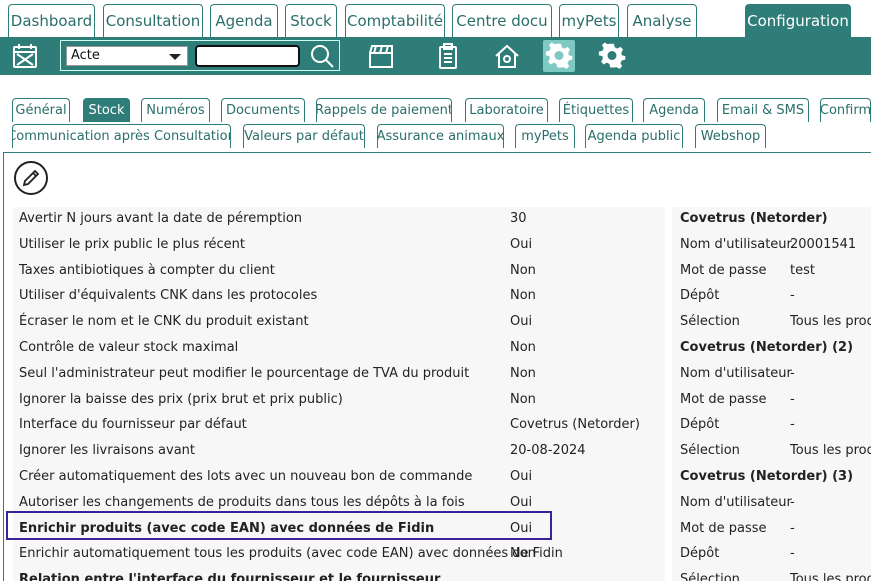 The height and width of the screenshot is (581, 871). Describe the element at coordinates (121, 136) in the screenshot. I see `tab-communication-apr-s-consultation: Communication après Consultation` at that location.